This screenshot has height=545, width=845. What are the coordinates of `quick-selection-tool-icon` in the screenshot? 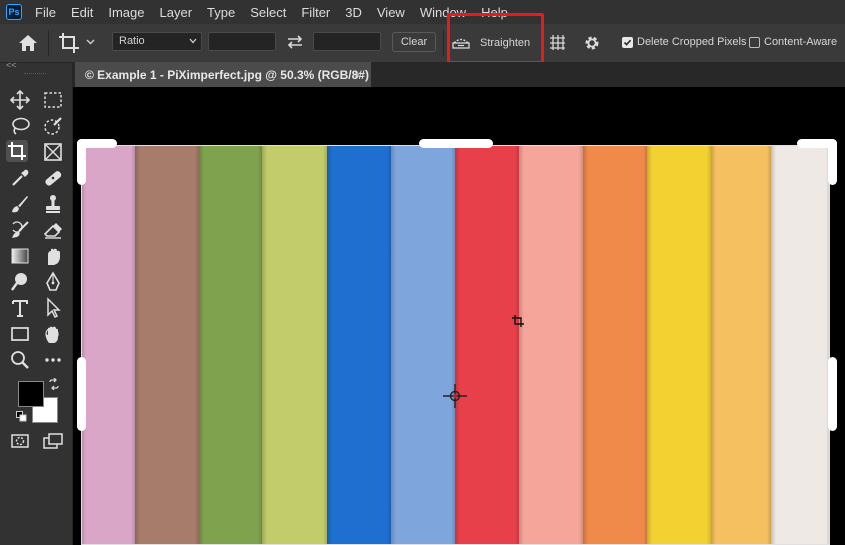 It's located at (53, 126).